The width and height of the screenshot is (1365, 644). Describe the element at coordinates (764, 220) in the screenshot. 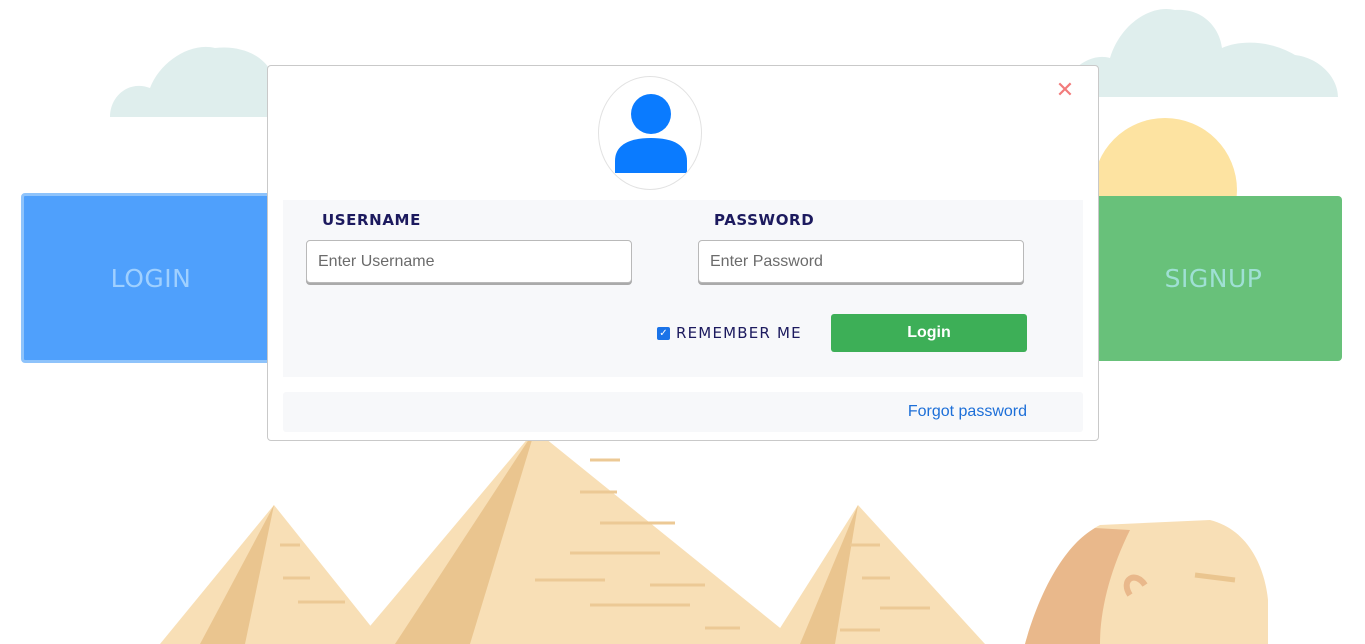

I see `password-label: PASSWORD` at that location.